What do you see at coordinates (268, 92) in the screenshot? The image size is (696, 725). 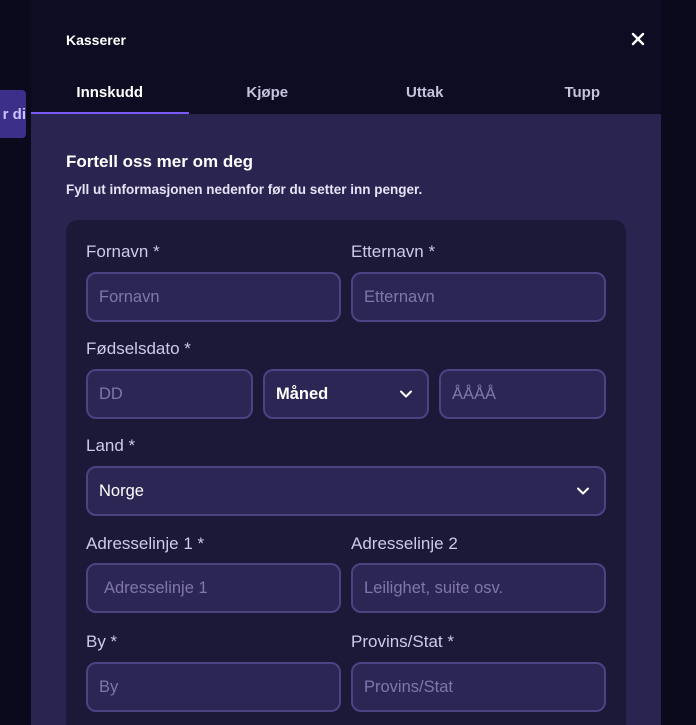 I see `tab-kjope: Kjøpe` at bounding box center [268, 92].